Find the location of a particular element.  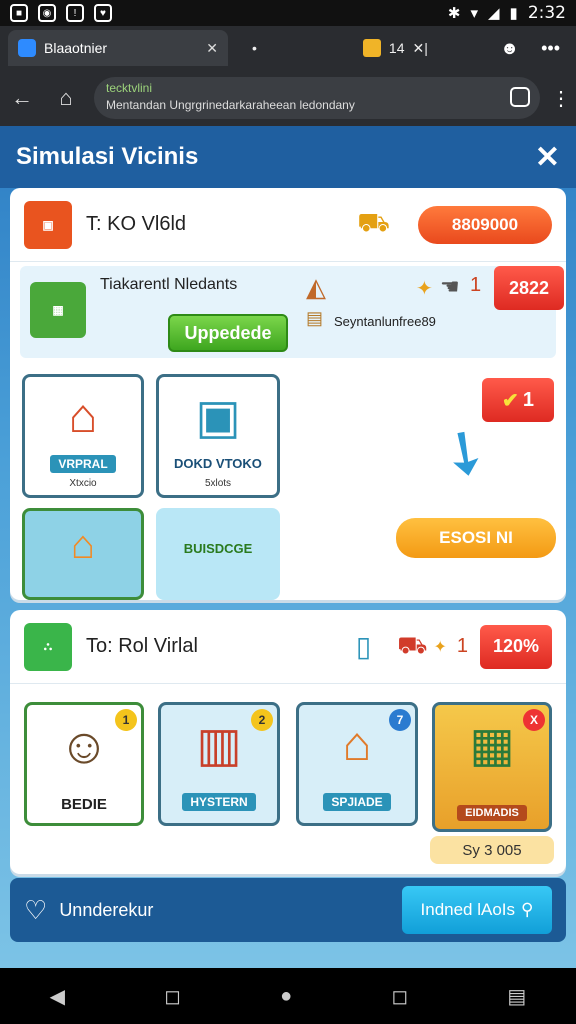

check-badge: ✔ 1 is located at coordinates (518, 400).